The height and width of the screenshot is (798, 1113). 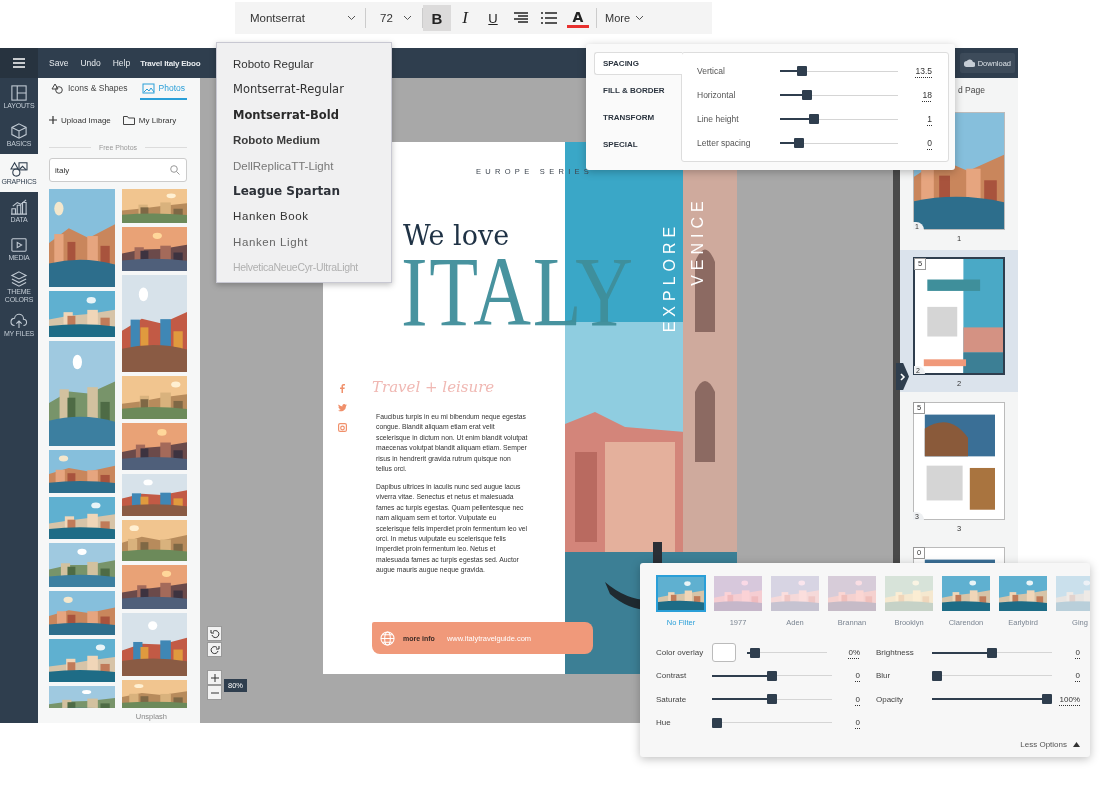 I want to click on adjust-label: Saturate, so click(x=672, y=699).